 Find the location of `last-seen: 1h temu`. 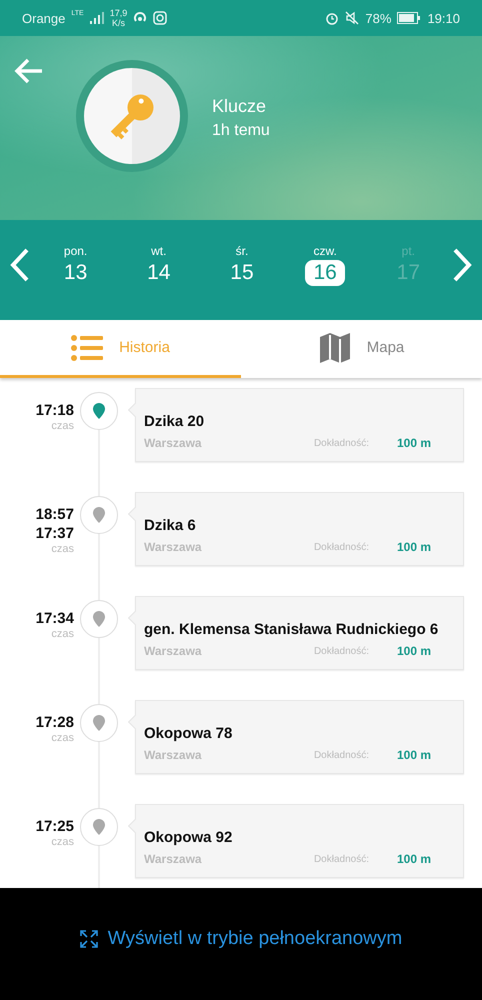

last-seen: 1h temu is located at coordinates (241, 131).